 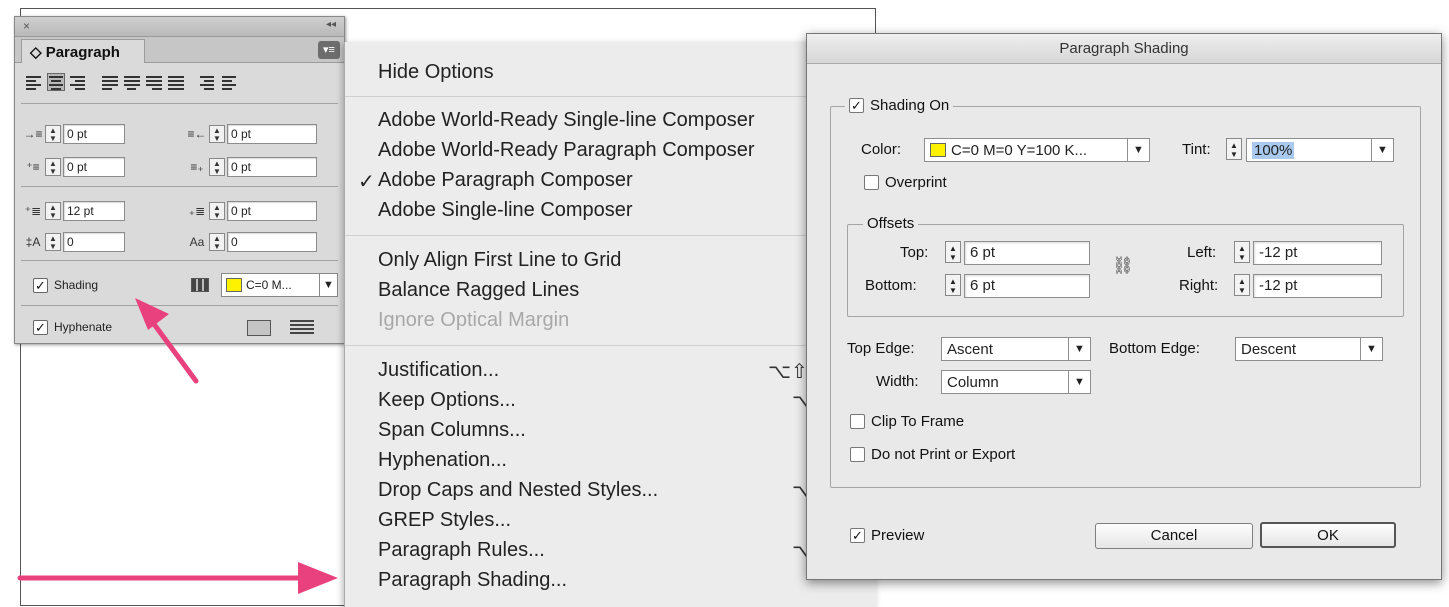 I want to click on shading-color-select: C=0 M... ▼, so click(x=279, y=285).